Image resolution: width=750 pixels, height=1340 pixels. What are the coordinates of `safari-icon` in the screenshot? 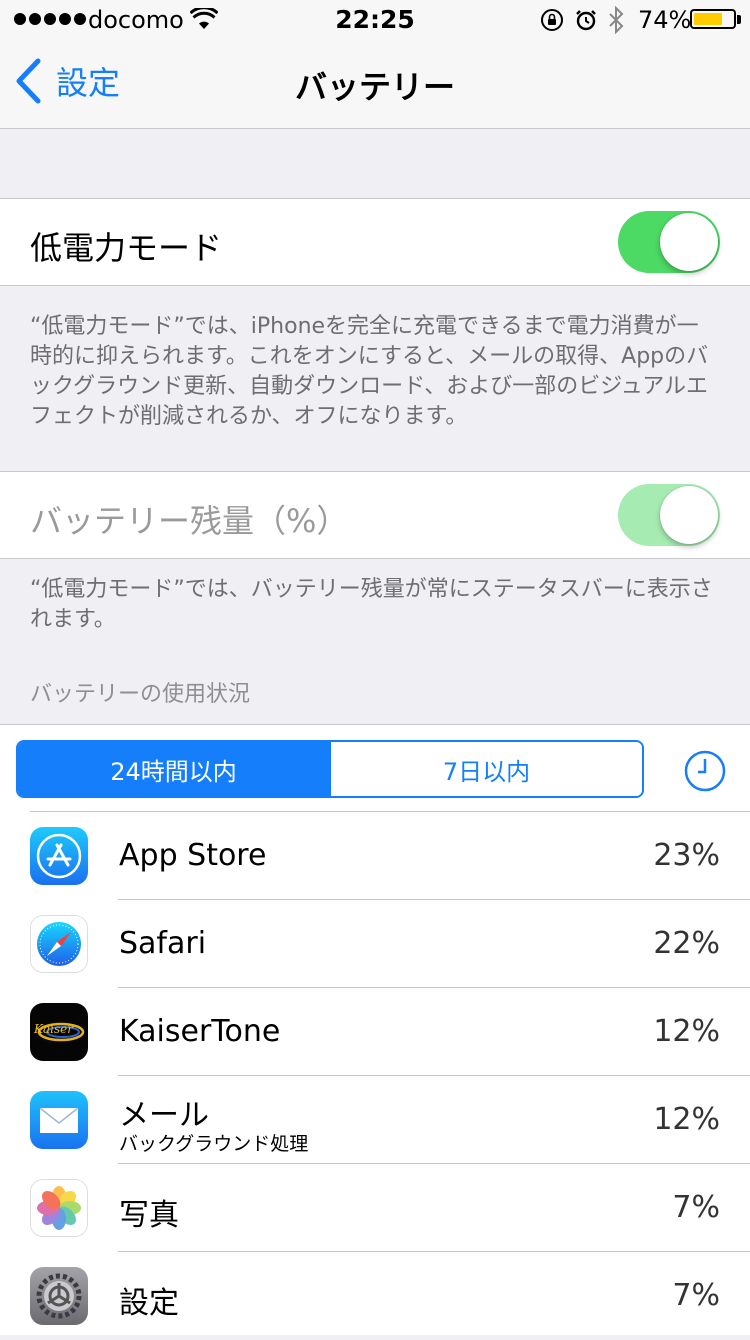 It's located at (59, 944).